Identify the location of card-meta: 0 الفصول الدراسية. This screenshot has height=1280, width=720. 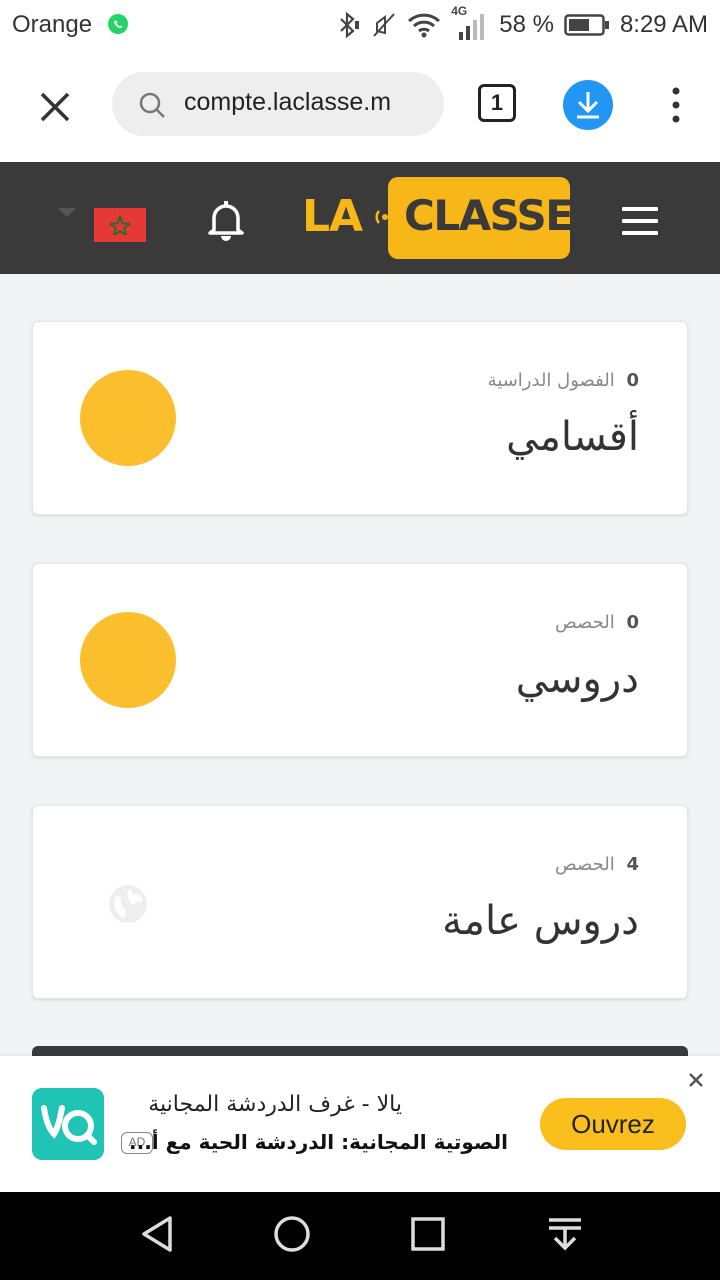
(563, 380).